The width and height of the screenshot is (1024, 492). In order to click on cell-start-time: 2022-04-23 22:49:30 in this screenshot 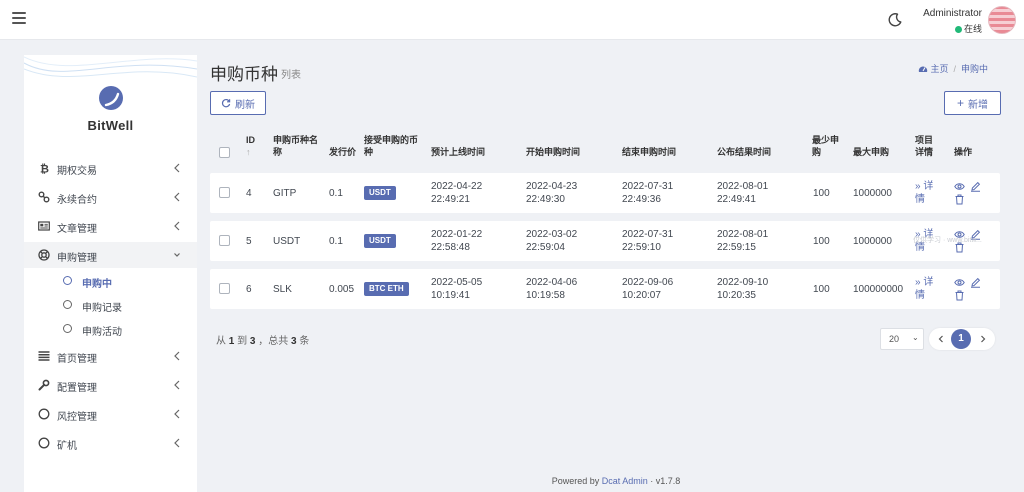, I will do `click(551, 193)`.